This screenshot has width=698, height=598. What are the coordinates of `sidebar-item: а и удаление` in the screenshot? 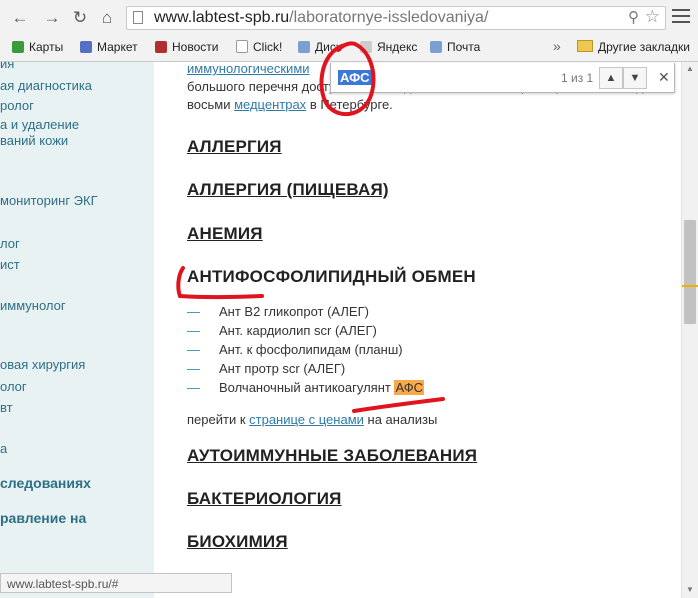 It's located at (39, 124).